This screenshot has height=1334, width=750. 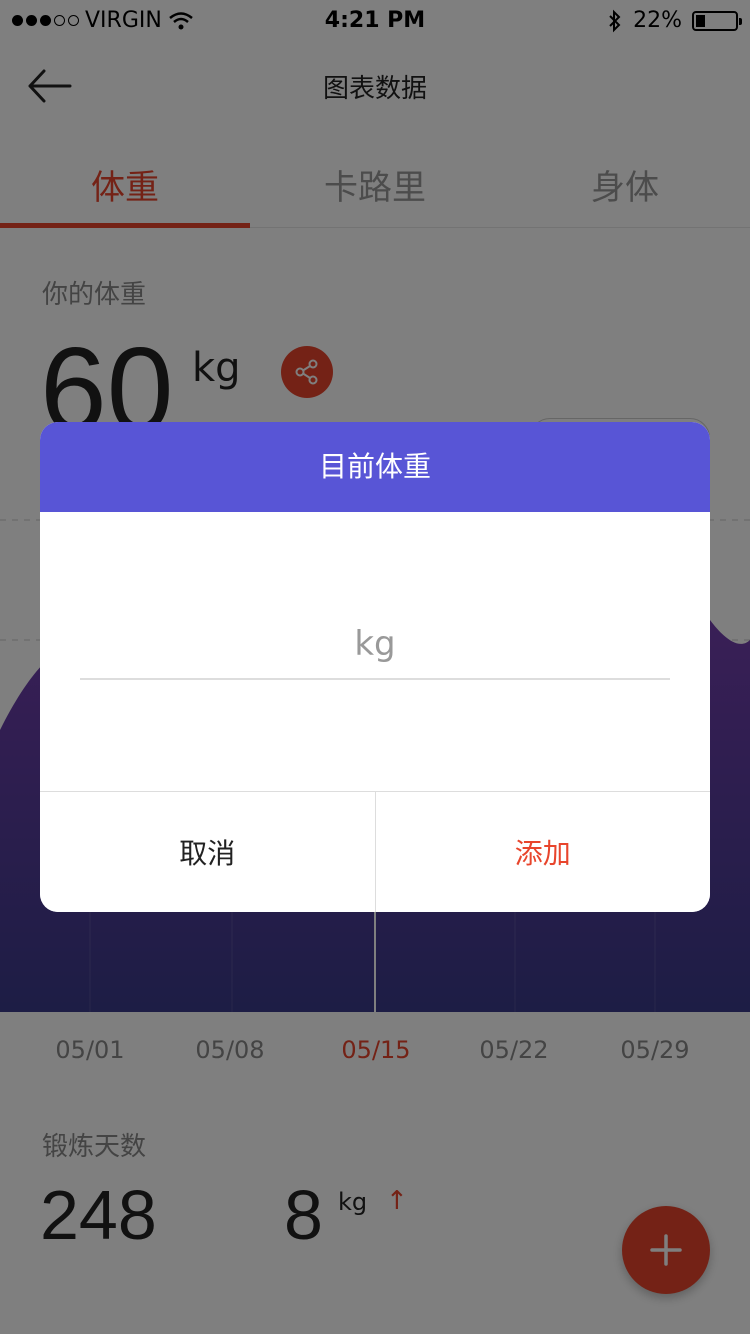 I want to click on cancel-button: 取消, so click(x=207, y=852).